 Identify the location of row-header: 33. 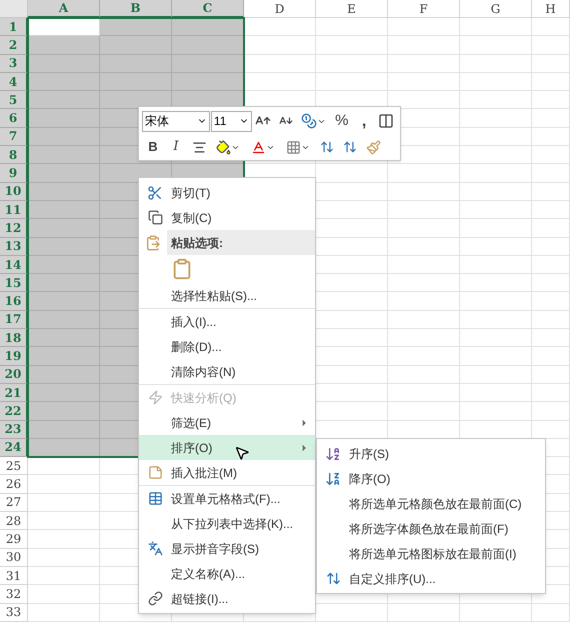
(14, 613).